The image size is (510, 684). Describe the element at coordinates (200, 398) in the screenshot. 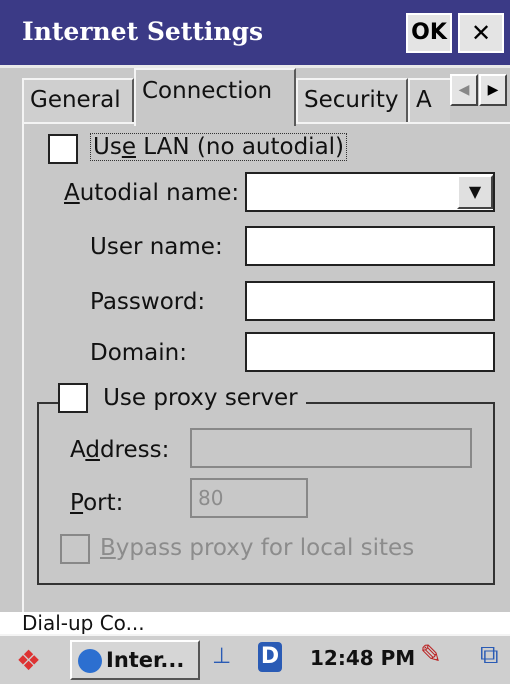

I see `use-proxy-label: Use proxy server` at that location.